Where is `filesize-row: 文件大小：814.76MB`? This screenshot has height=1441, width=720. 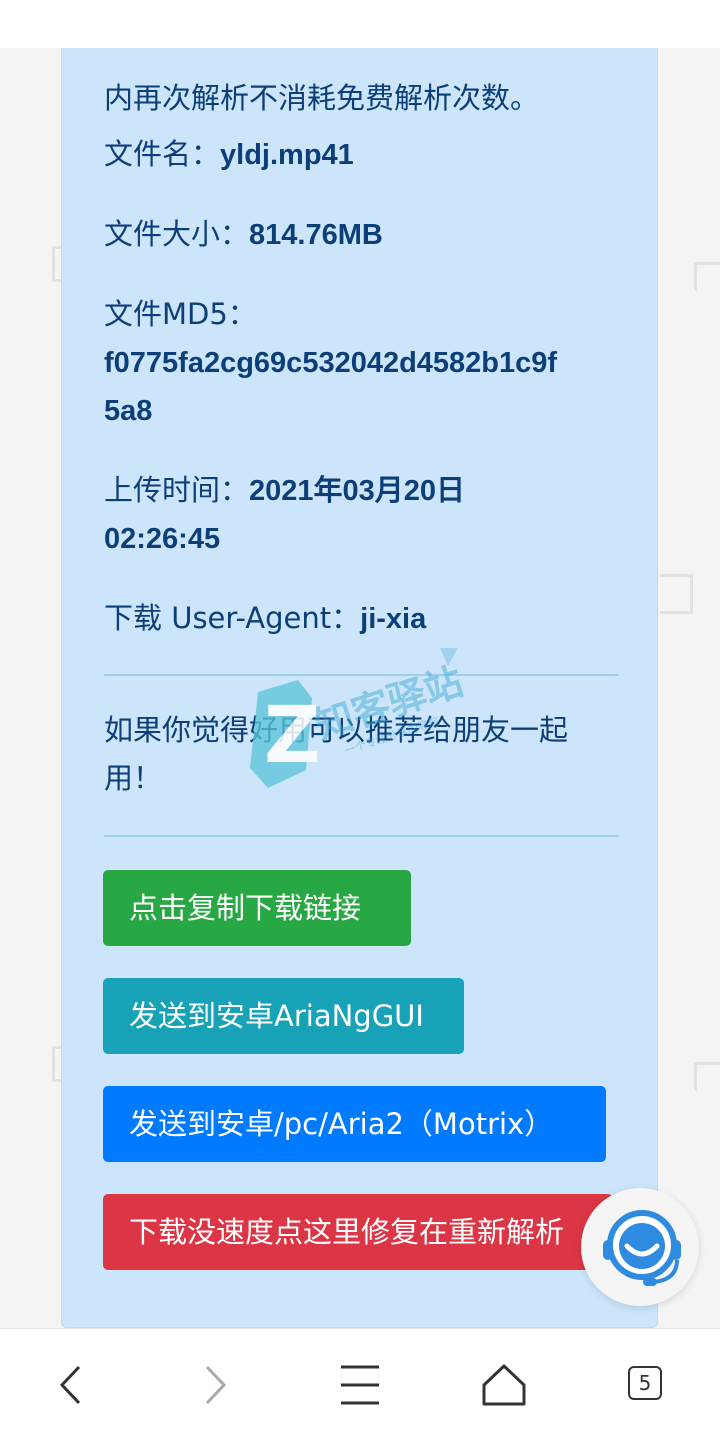 filesize-row: 文件大小：814.76MB is located at coordinates (364, 234).